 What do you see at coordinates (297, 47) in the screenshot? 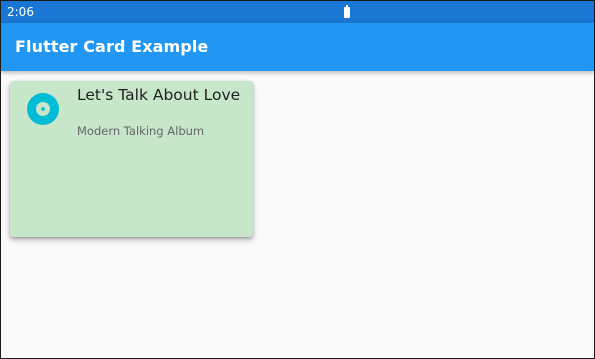
I see `app-bar: Flutter Card Example` at bounding box center [297, 47].